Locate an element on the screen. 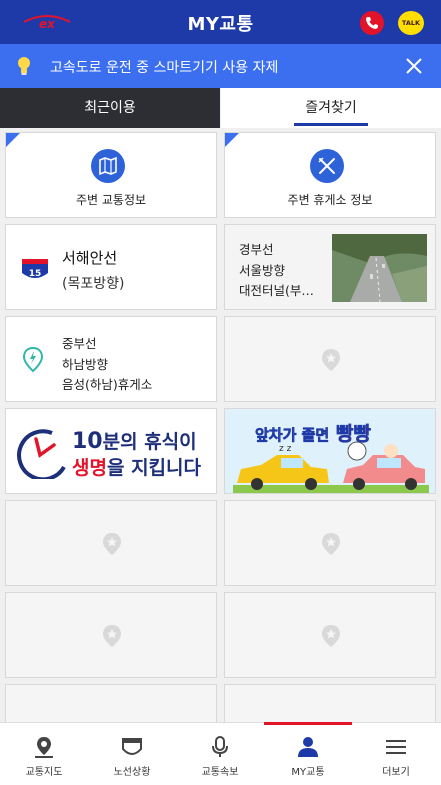 Image resolution: width=441 pixels, height=785 pixels. tab-favorites-label: 즐겨찾기 is located at coordinates (331, 108).